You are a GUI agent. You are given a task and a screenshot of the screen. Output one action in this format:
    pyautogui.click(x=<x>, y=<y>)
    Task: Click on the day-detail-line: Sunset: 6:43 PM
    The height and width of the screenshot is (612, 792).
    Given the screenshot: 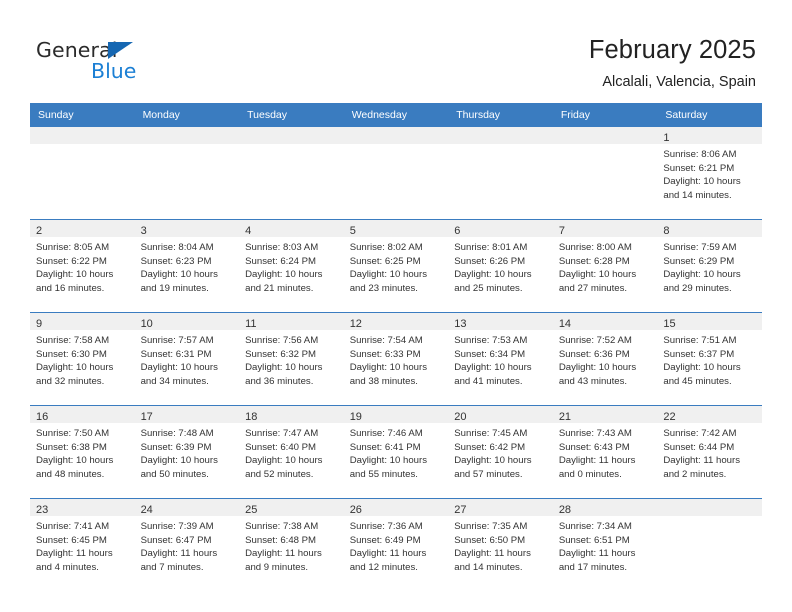 What is the action you would take?
    pyautogui.click(x=594, y=447)
    